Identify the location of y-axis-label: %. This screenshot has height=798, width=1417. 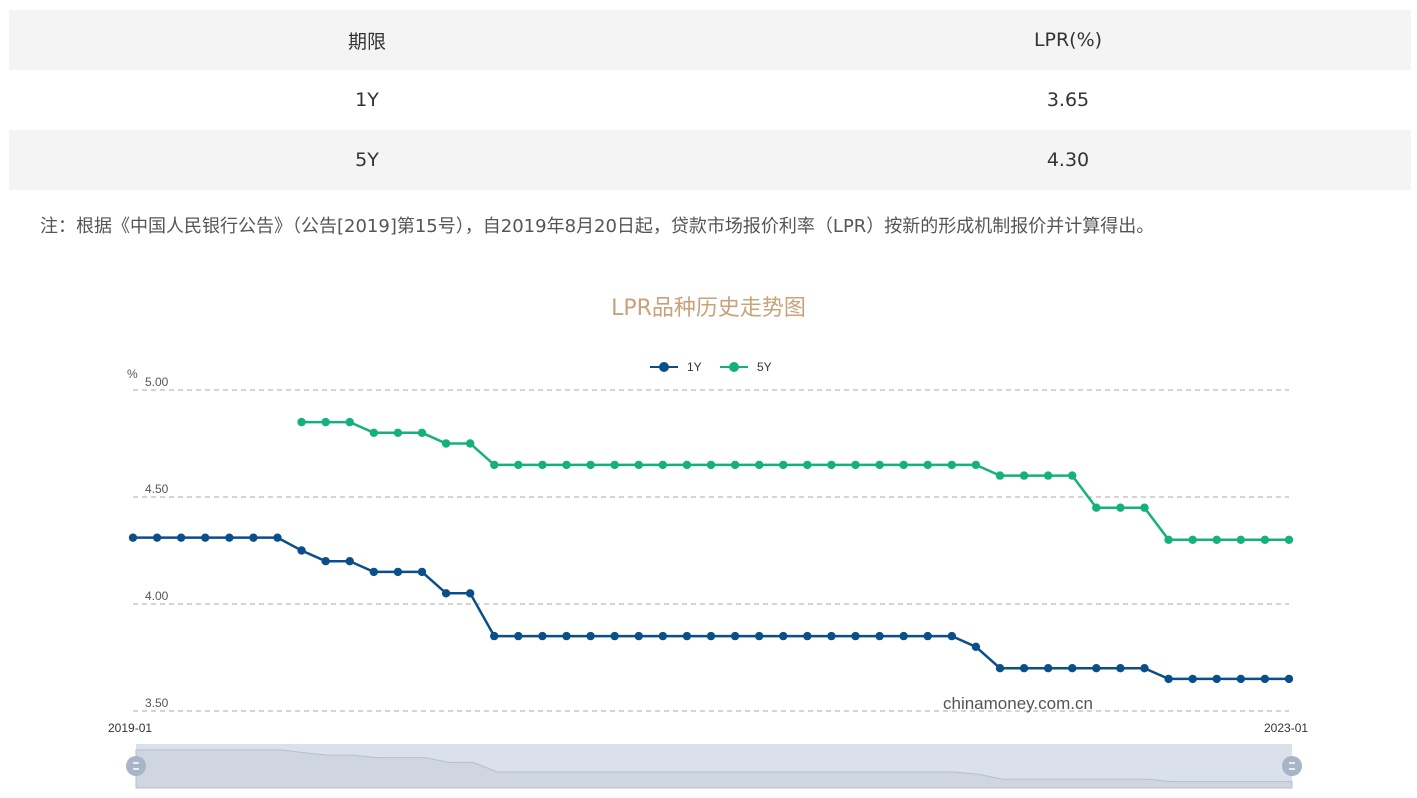
(132, 374).